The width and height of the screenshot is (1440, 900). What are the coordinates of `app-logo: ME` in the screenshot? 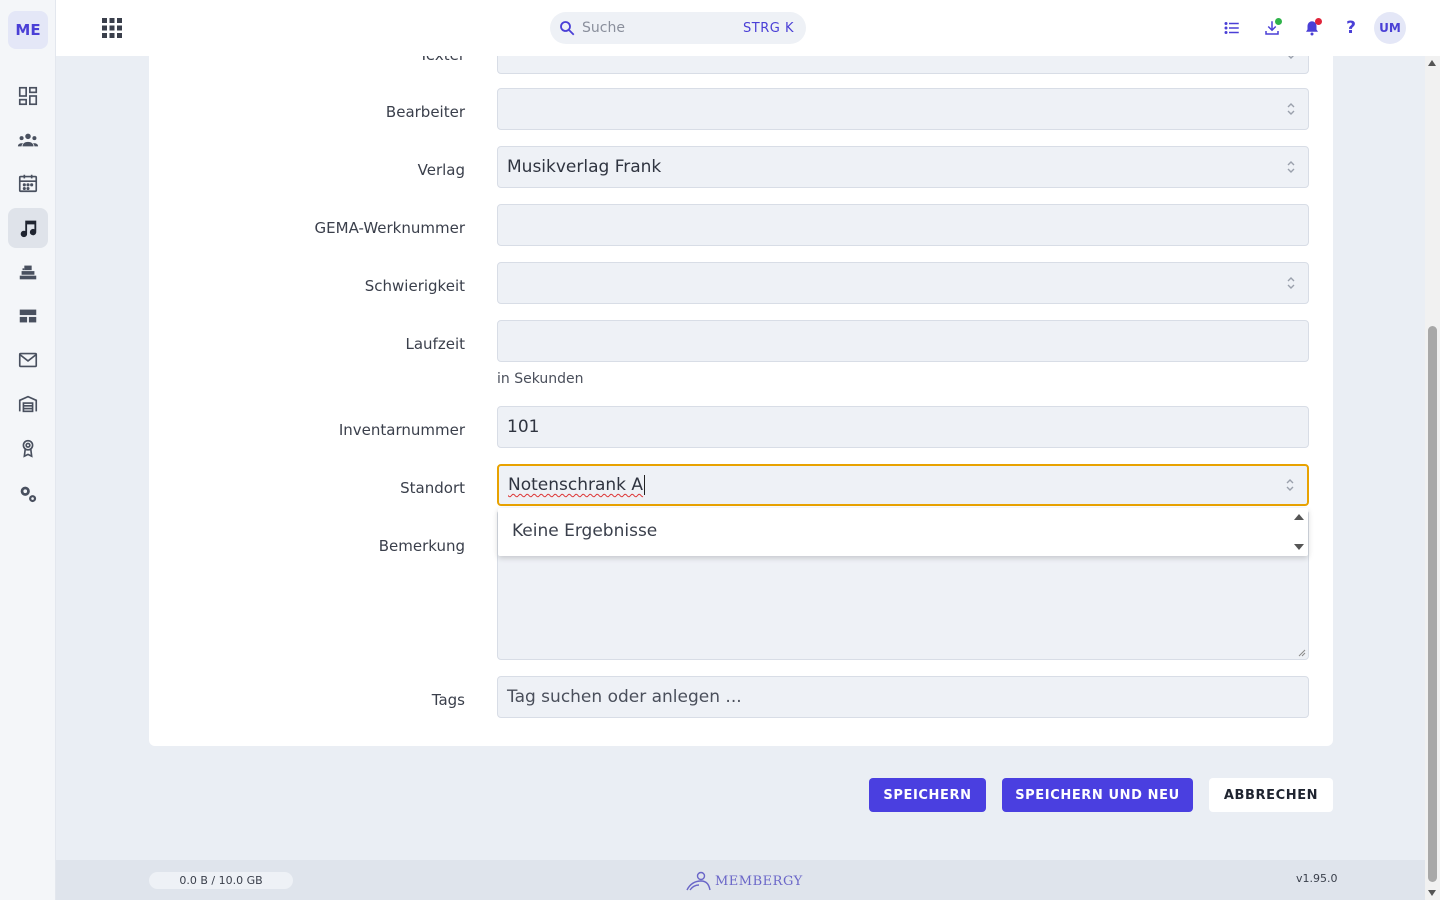 It's located at (28, 30).